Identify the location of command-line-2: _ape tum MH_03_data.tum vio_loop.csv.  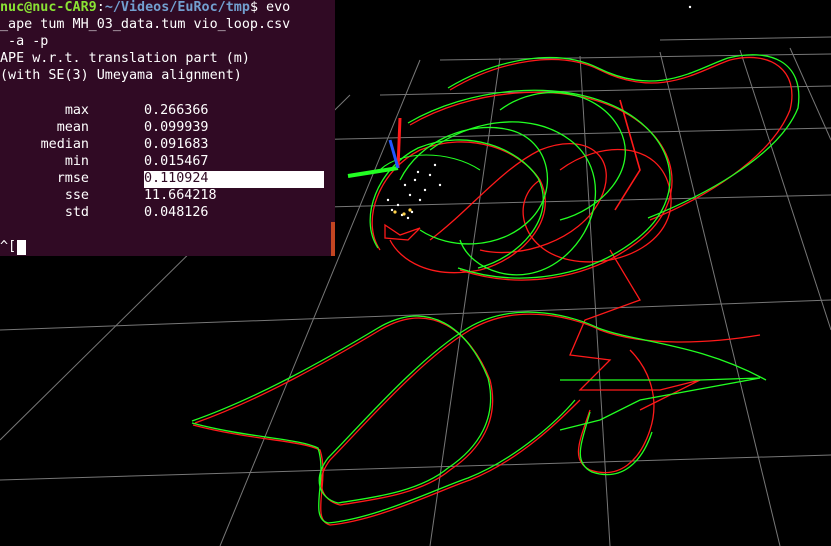
(145, 24).